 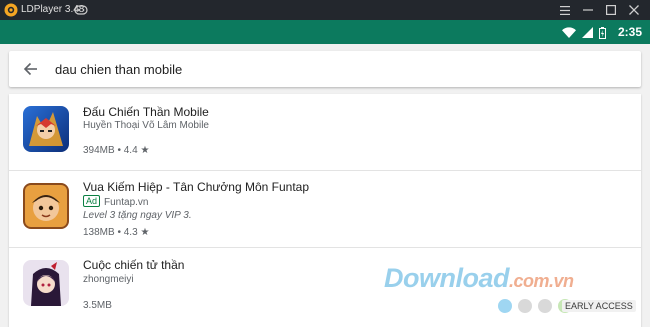 I want to click on early-access-badge: EARLY ACCESS, so click(x=599, y=306).